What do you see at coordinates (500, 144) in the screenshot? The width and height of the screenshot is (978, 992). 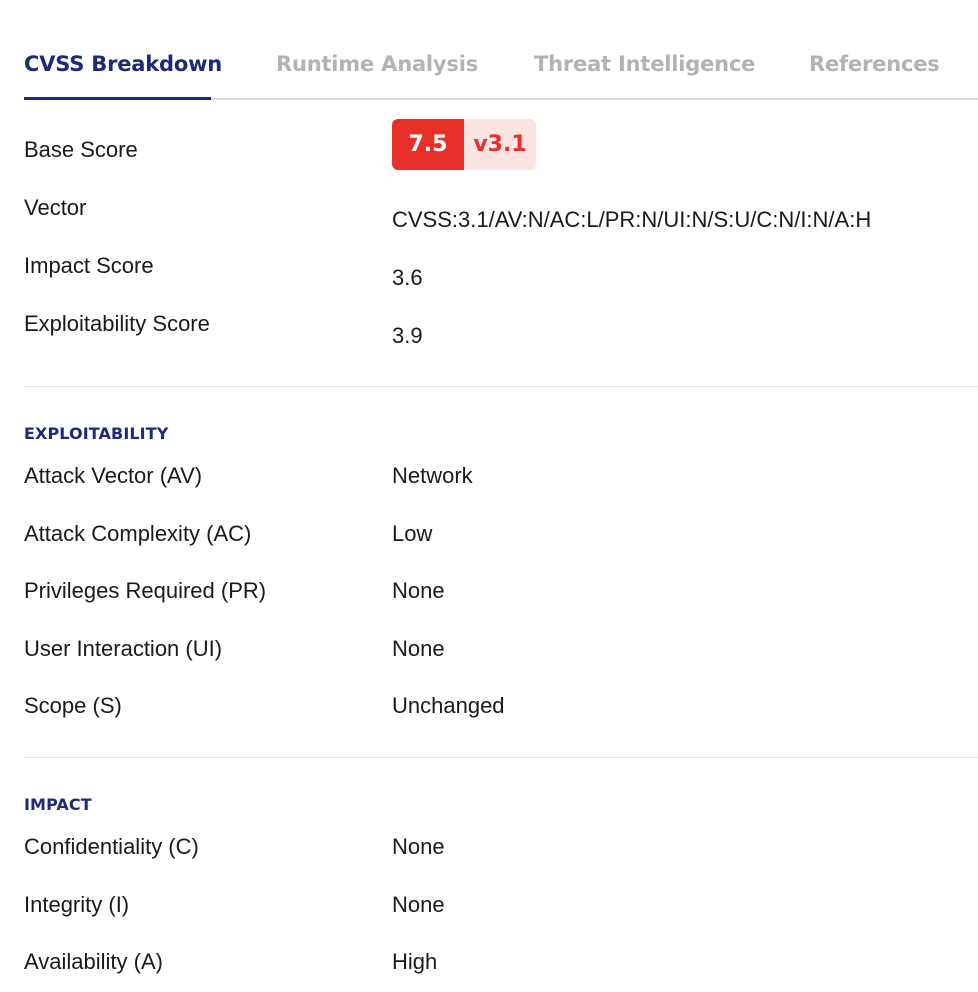 I see `cvss-version: v3.1` at bounding box center [500, 144].